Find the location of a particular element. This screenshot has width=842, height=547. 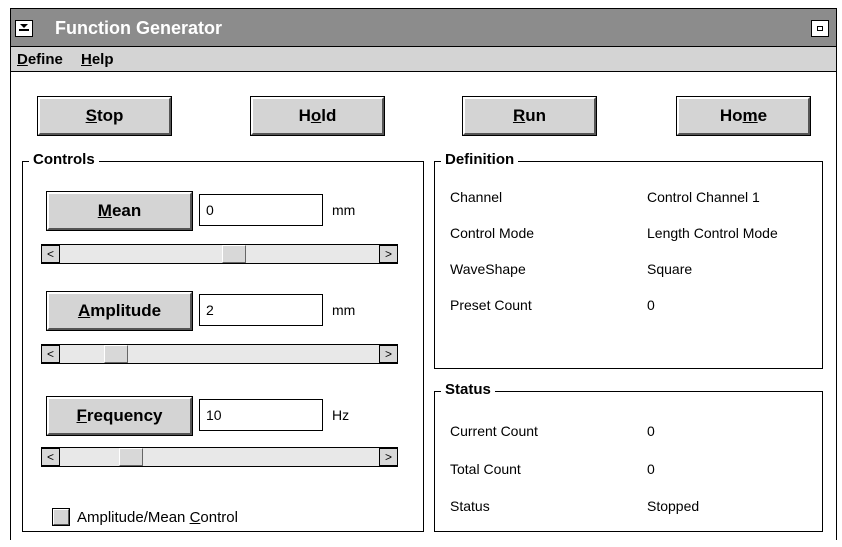

definition-label: Control Mode is located at coordinates (492, 233).